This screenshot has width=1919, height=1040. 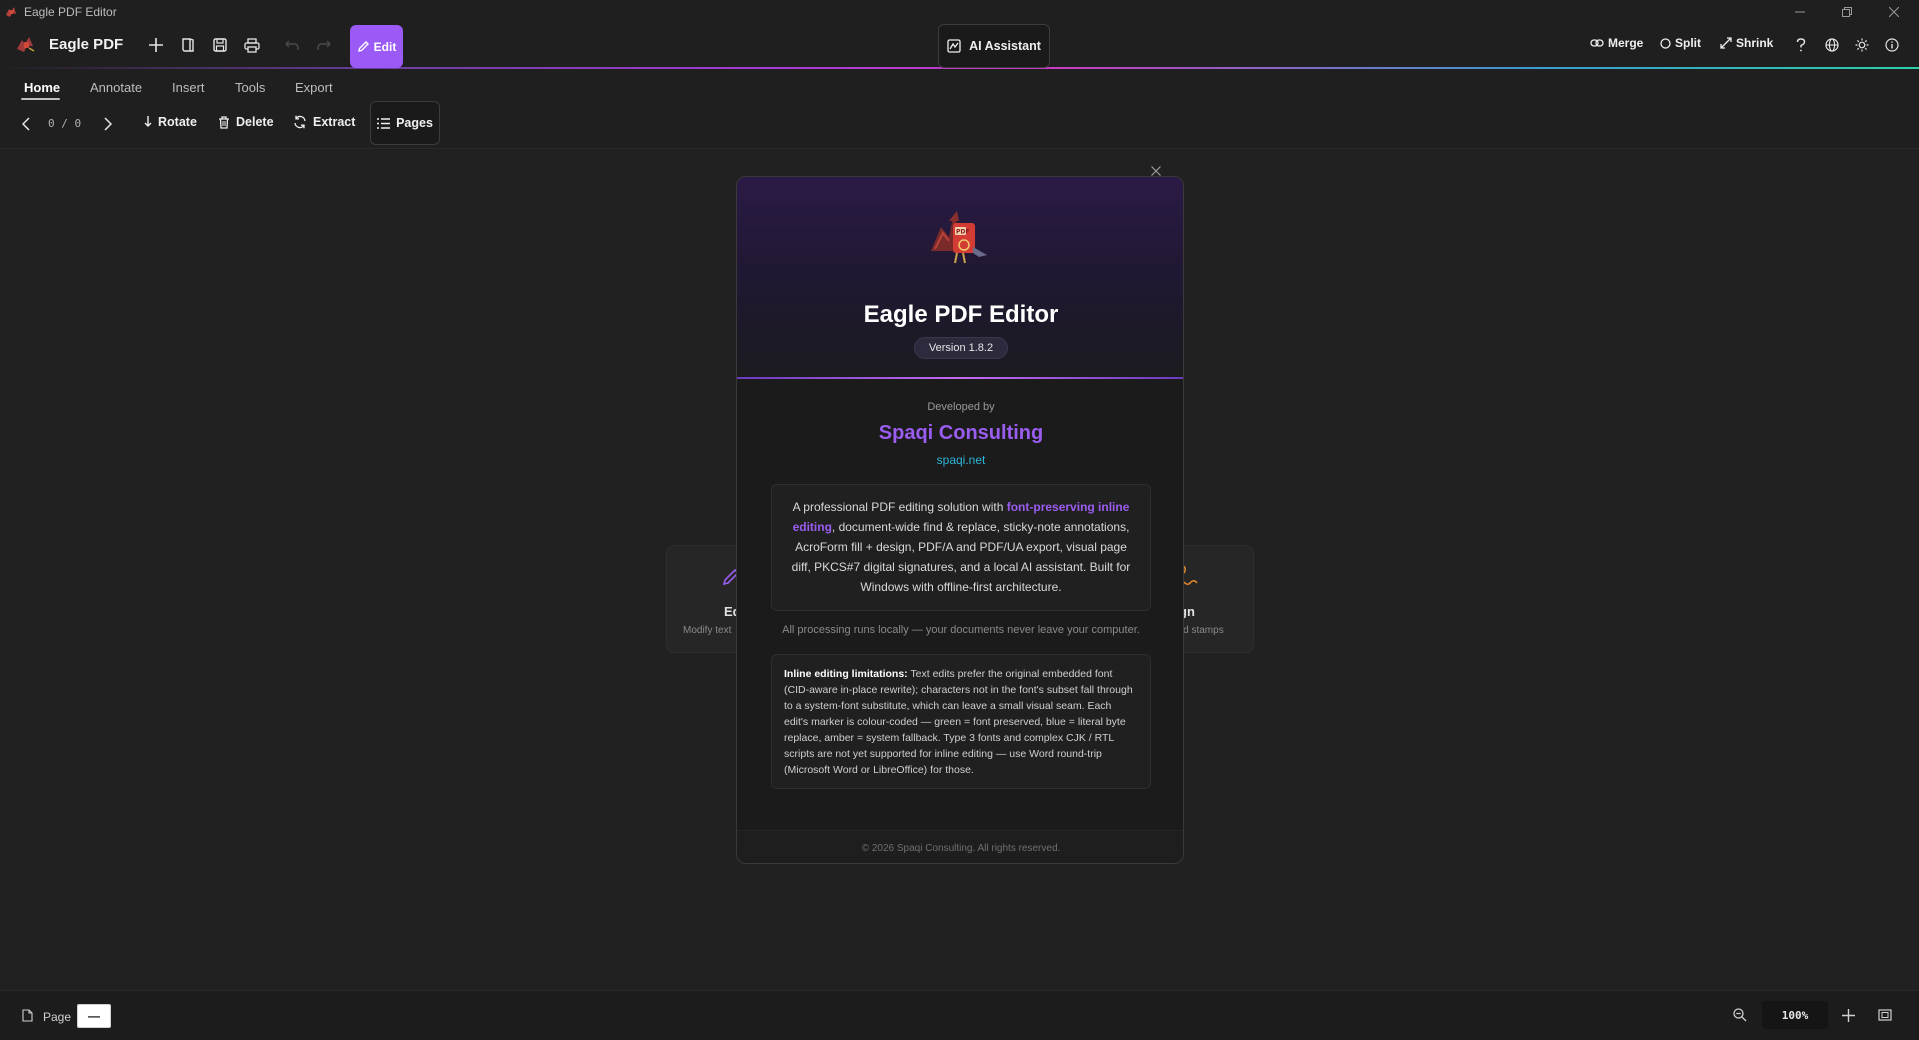 What do you see at coordinates (959, 1015) in the screenshot?
I see `status-bar` at bounding box center [959, 1015].